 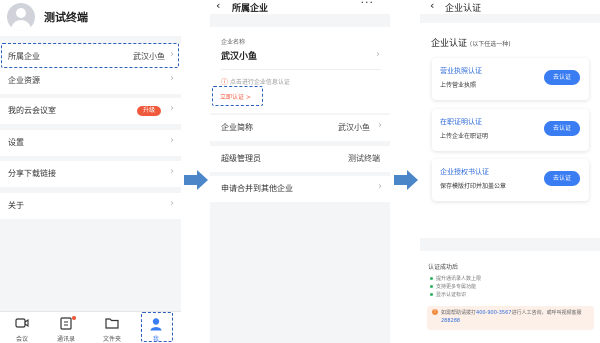 What do you see at coordinates (90, 18) in the screenshot?
I see `profile-header: 测试终端` at bounding box center [90, 18].